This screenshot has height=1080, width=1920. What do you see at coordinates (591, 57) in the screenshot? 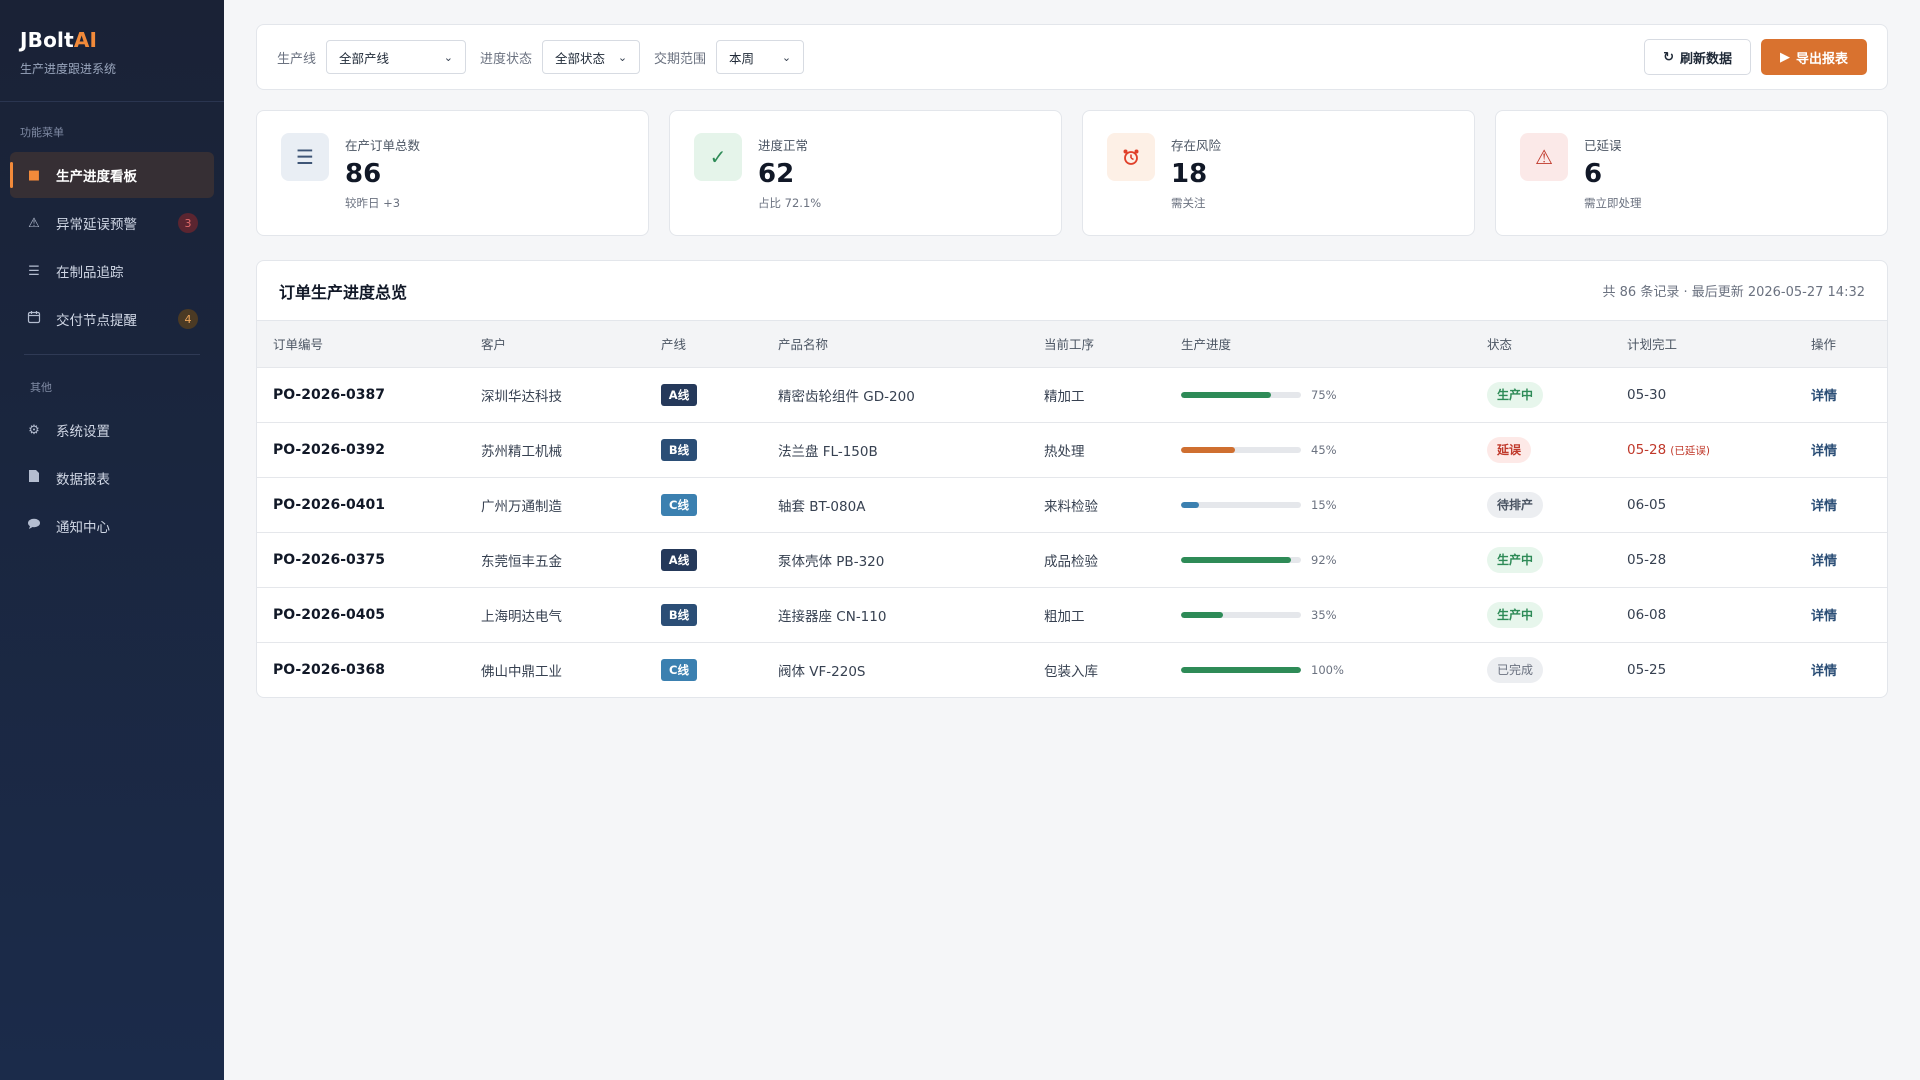
I see `status-filter-select: 全部状态 ⌄` at bounding box center [591, 57].